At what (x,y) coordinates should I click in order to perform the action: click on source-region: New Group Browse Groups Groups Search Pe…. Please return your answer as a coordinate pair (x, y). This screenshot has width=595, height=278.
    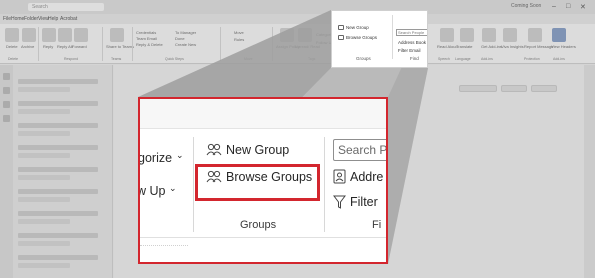
    Looking at the image, I should click on (379, 39).